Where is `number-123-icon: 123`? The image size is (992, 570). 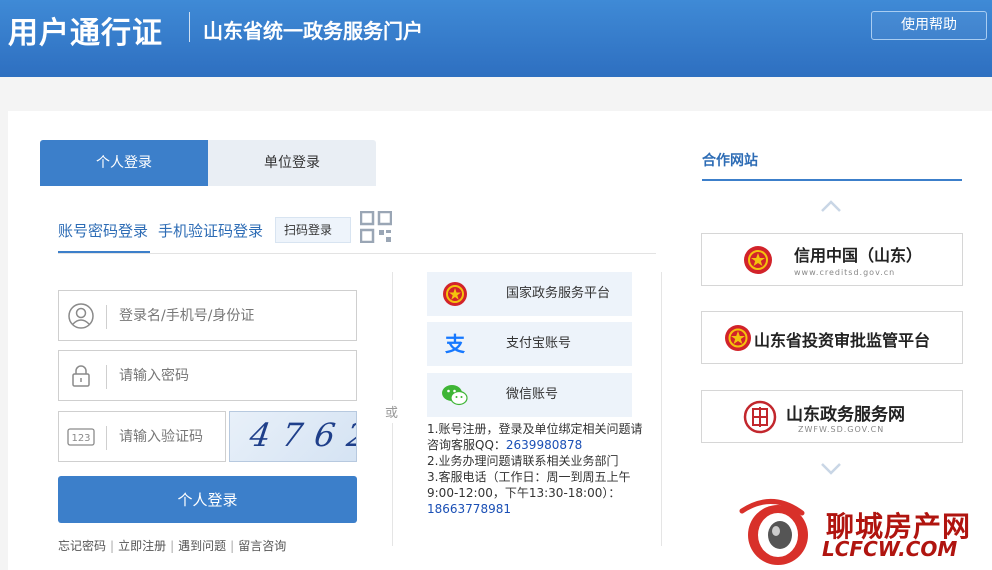 number-123-icon: 123 is located at coordinates (81, 436).